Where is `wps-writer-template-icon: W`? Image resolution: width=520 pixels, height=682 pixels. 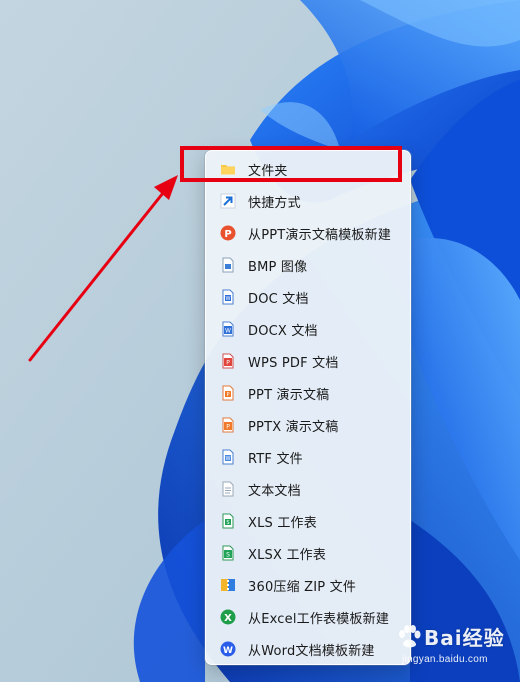
wps-writer-template-icon: W is located at coordinates (228, 649).